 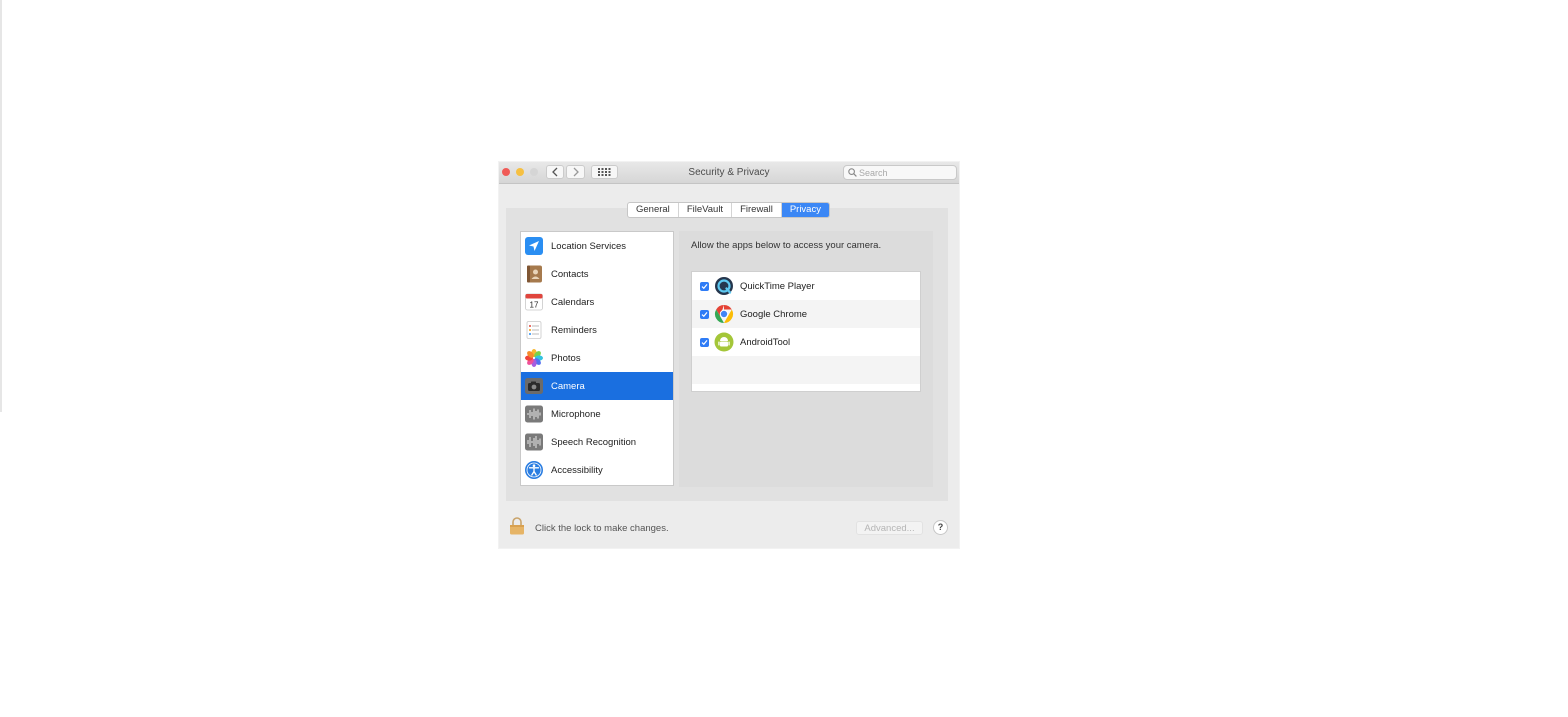 I want to click on tab-firewall: Firewall, so click(x=757, y=210).